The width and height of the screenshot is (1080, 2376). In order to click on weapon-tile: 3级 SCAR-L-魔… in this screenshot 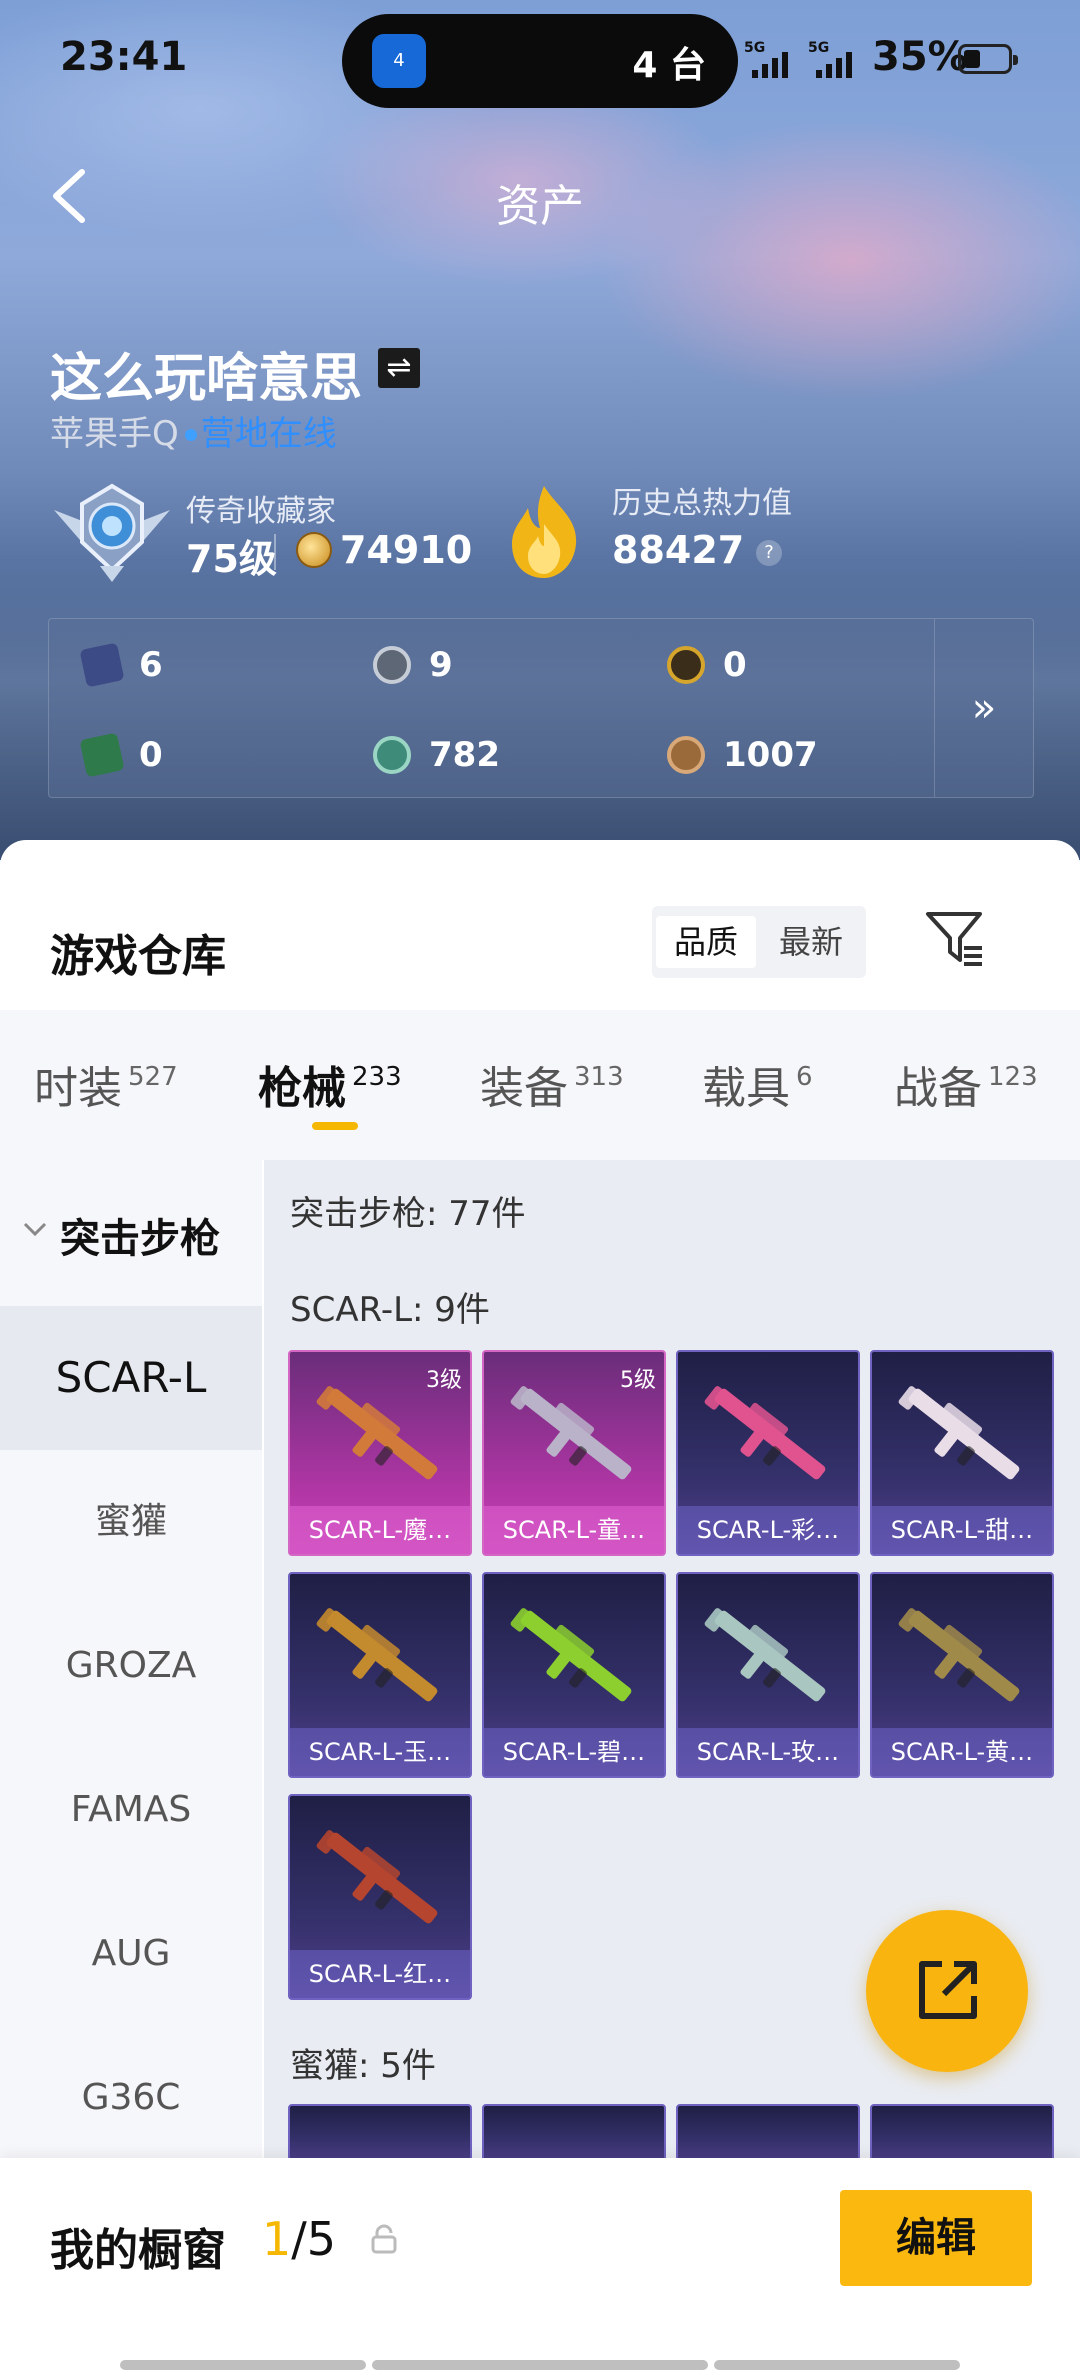, I will do `click(380, 1453)`.